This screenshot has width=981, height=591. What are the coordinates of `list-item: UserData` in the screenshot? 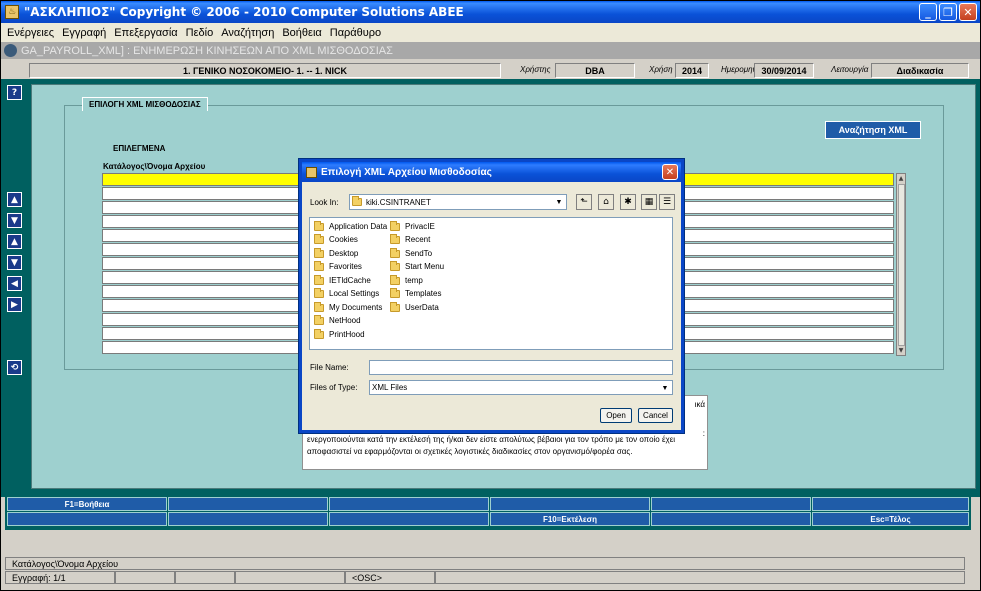 It's located at (414, 307).